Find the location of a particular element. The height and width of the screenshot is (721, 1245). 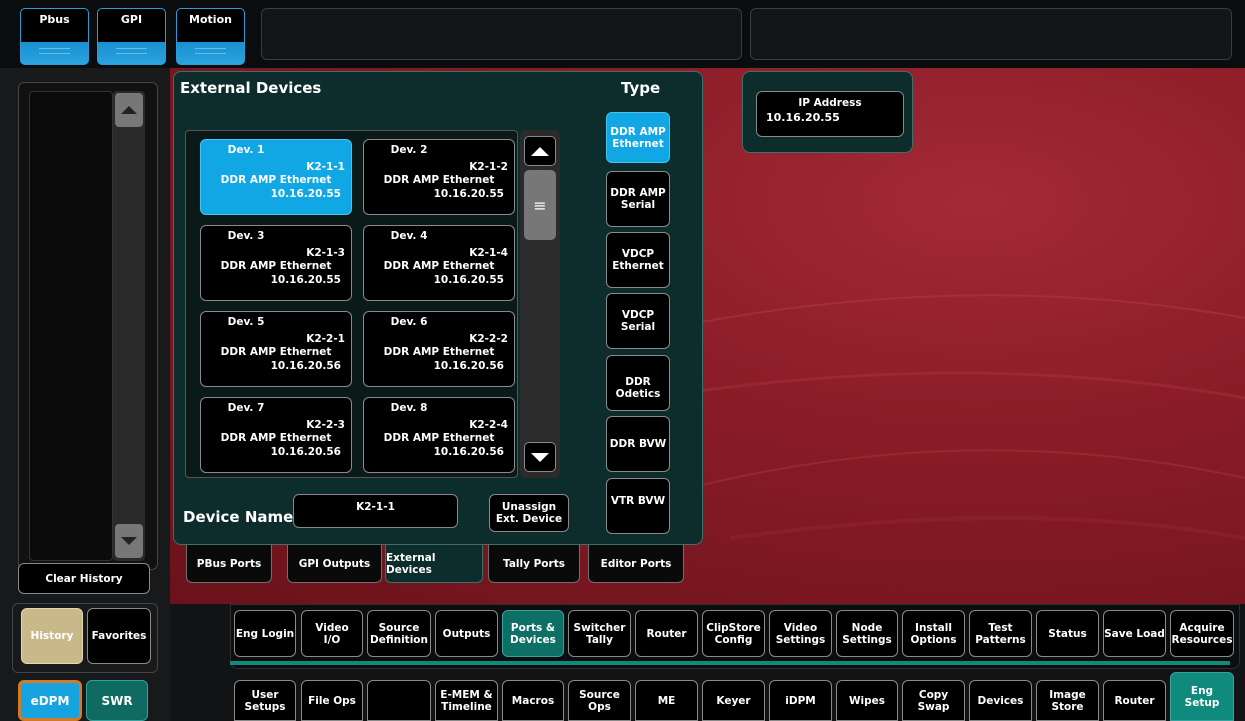

gpi-top-button: GPI is located at coordinates (131, 36).